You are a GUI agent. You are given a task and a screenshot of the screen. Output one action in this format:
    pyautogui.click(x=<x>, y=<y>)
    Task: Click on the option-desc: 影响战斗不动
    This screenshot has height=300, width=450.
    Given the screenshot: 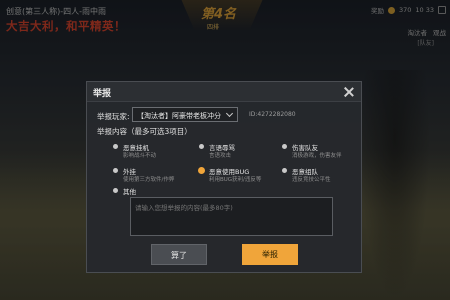 What is the action you would take?
    pyautogui.click(x=140, y=156)
    